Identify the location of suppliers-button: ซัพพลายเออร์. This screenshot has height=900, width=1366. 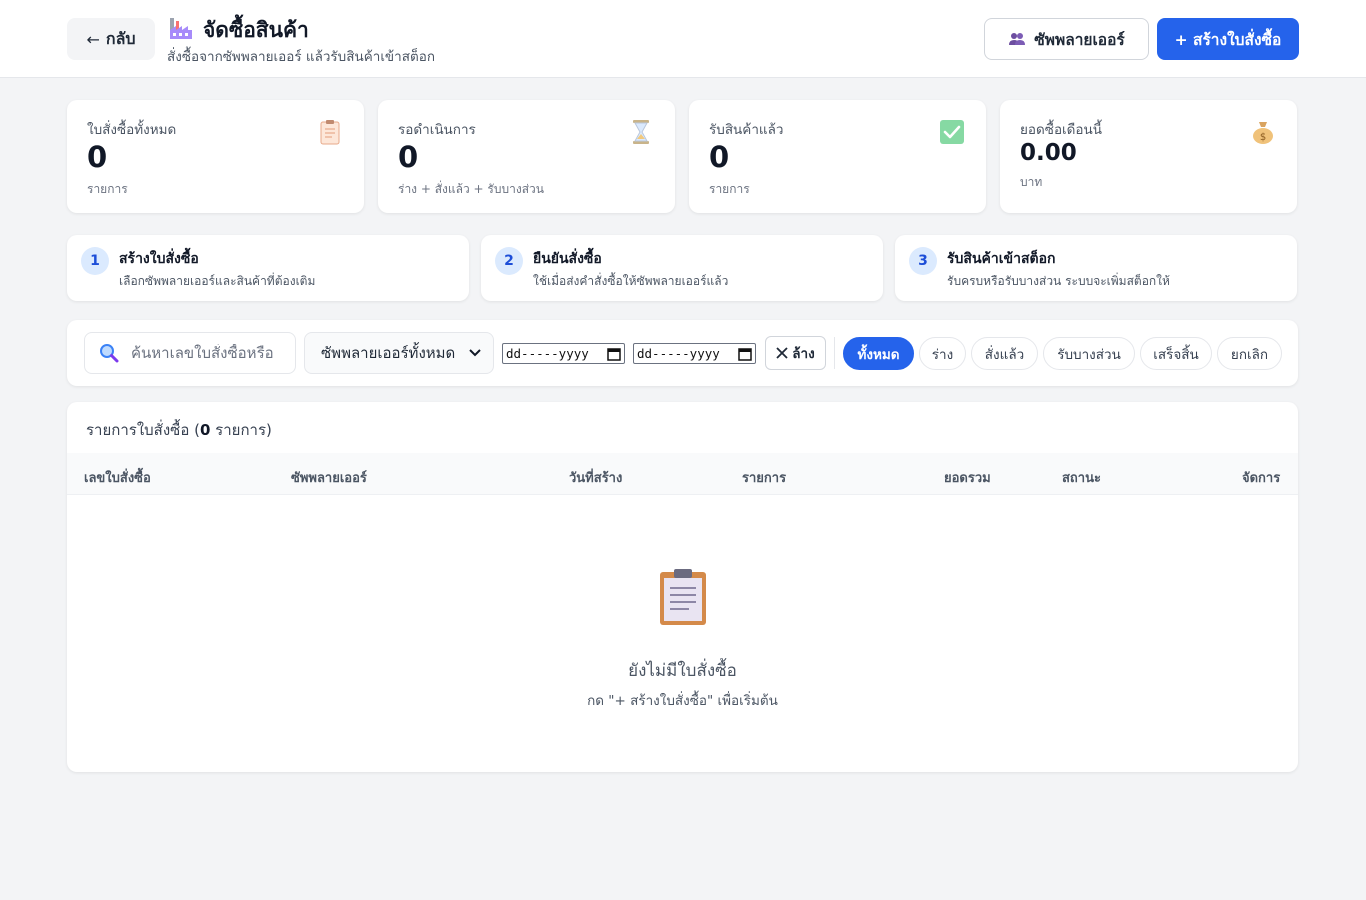
(1066, 39).